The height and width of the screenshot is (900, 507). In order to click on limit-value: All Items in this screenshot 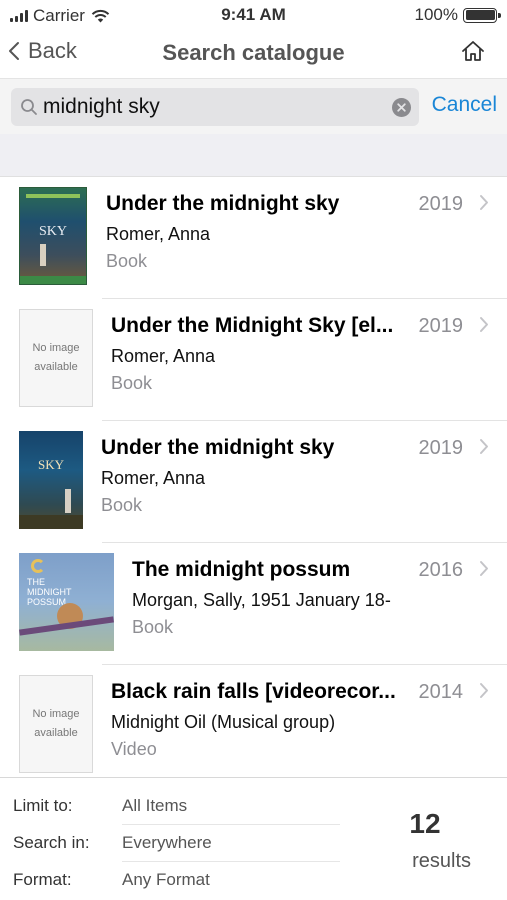, I will do `click(154, 806)`.